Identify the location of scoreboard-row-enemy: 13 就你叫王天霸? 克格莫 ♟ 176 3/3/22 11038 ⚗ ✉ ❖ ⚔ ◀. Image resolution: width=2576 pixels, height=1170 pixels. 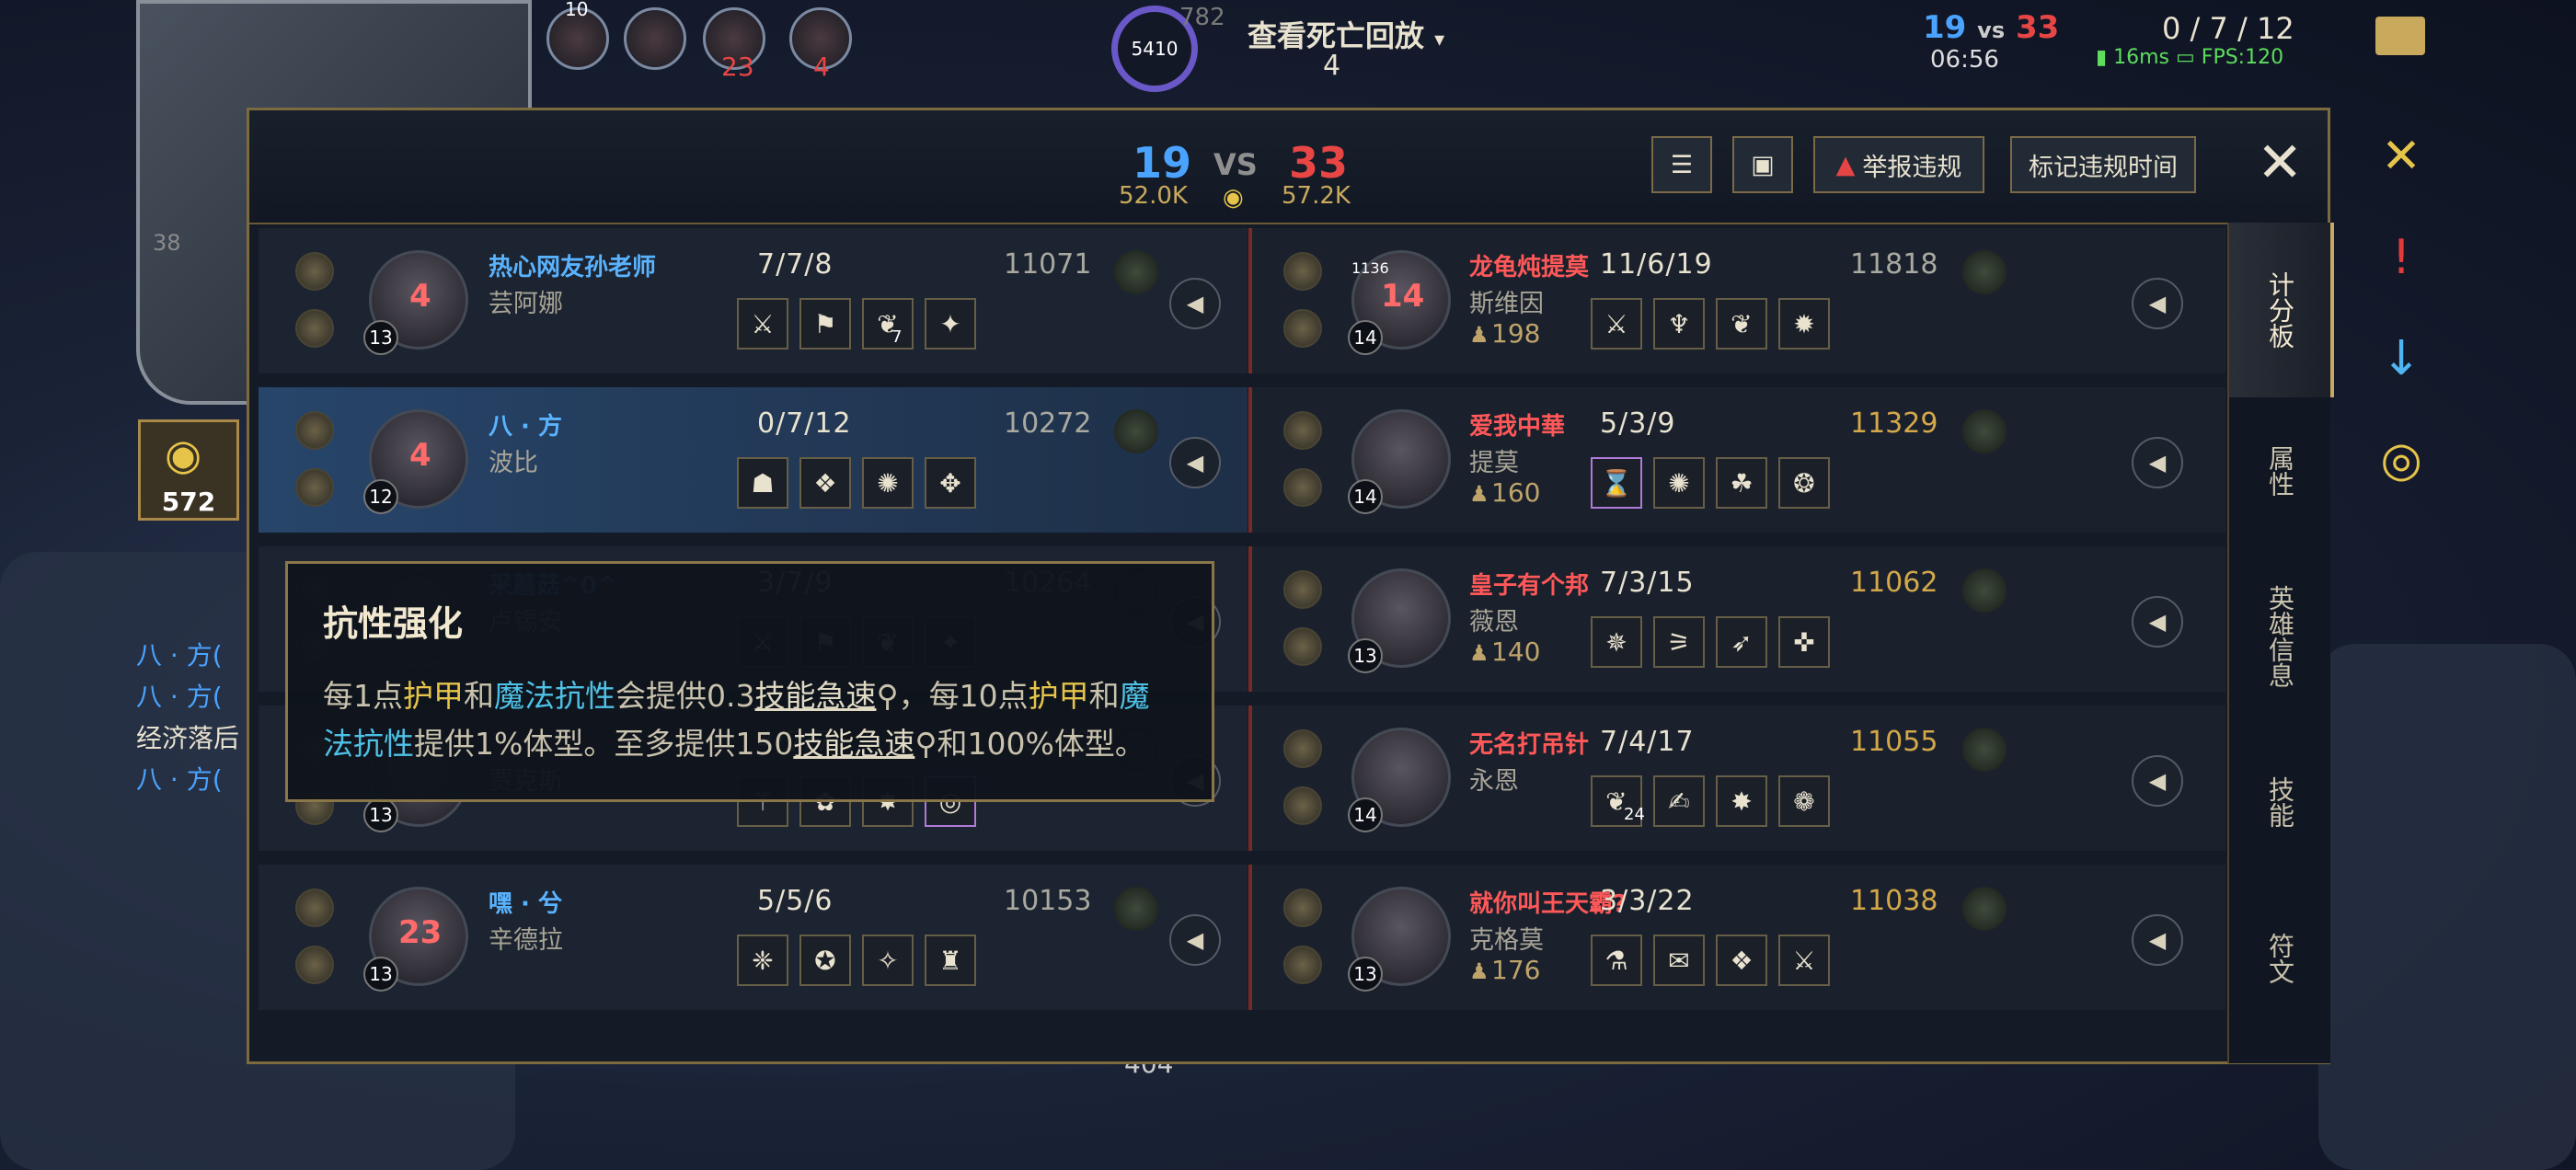
(1736, 937).